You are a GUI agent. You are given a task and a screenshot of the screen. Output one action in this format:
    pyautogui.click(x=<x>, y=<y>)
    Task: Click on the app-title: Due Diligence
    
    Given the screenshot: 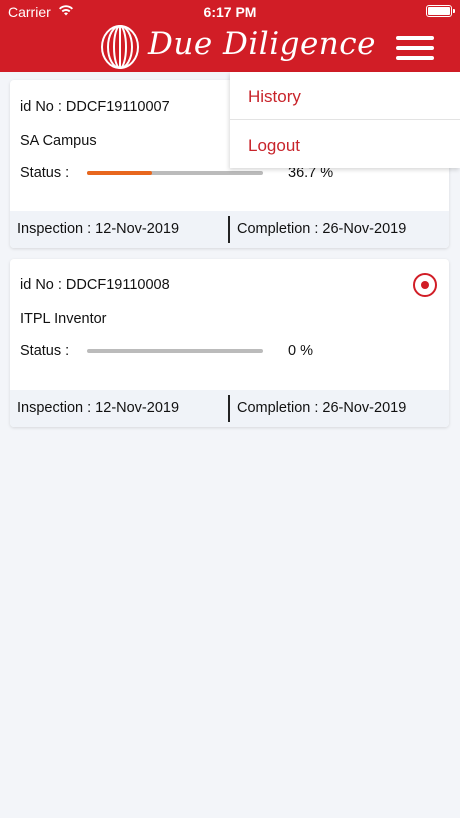 What is the action you would take?
    pyautogui.click(x=262, y=44)
    